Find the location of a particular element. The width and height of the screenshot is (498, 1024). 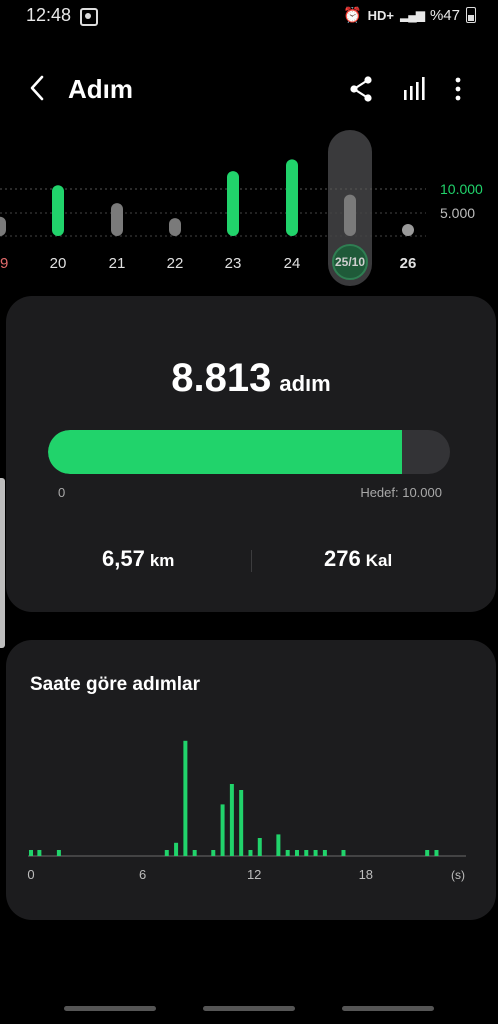

hourly-steps-chart: 0 6 12 18 (s) is located at coordinates (246, 811).